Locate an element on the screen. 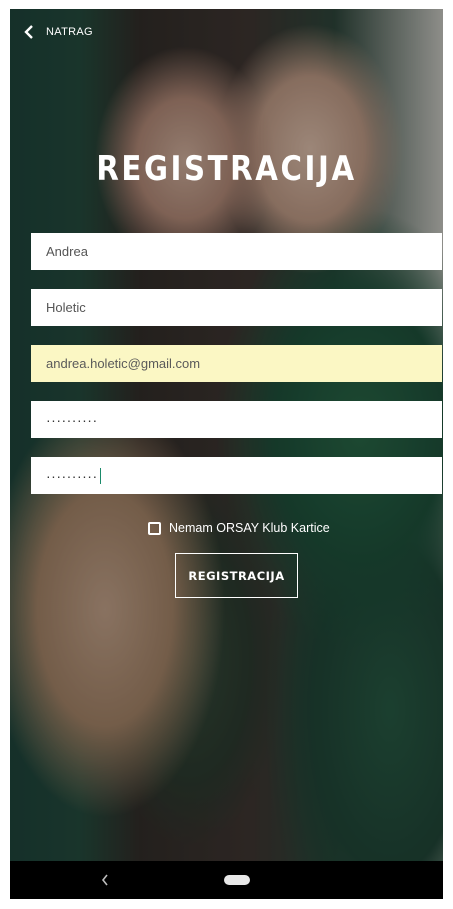 This screenshot has height=909, width=453. back-button: NATRAG is located at coordinates (58, 32).